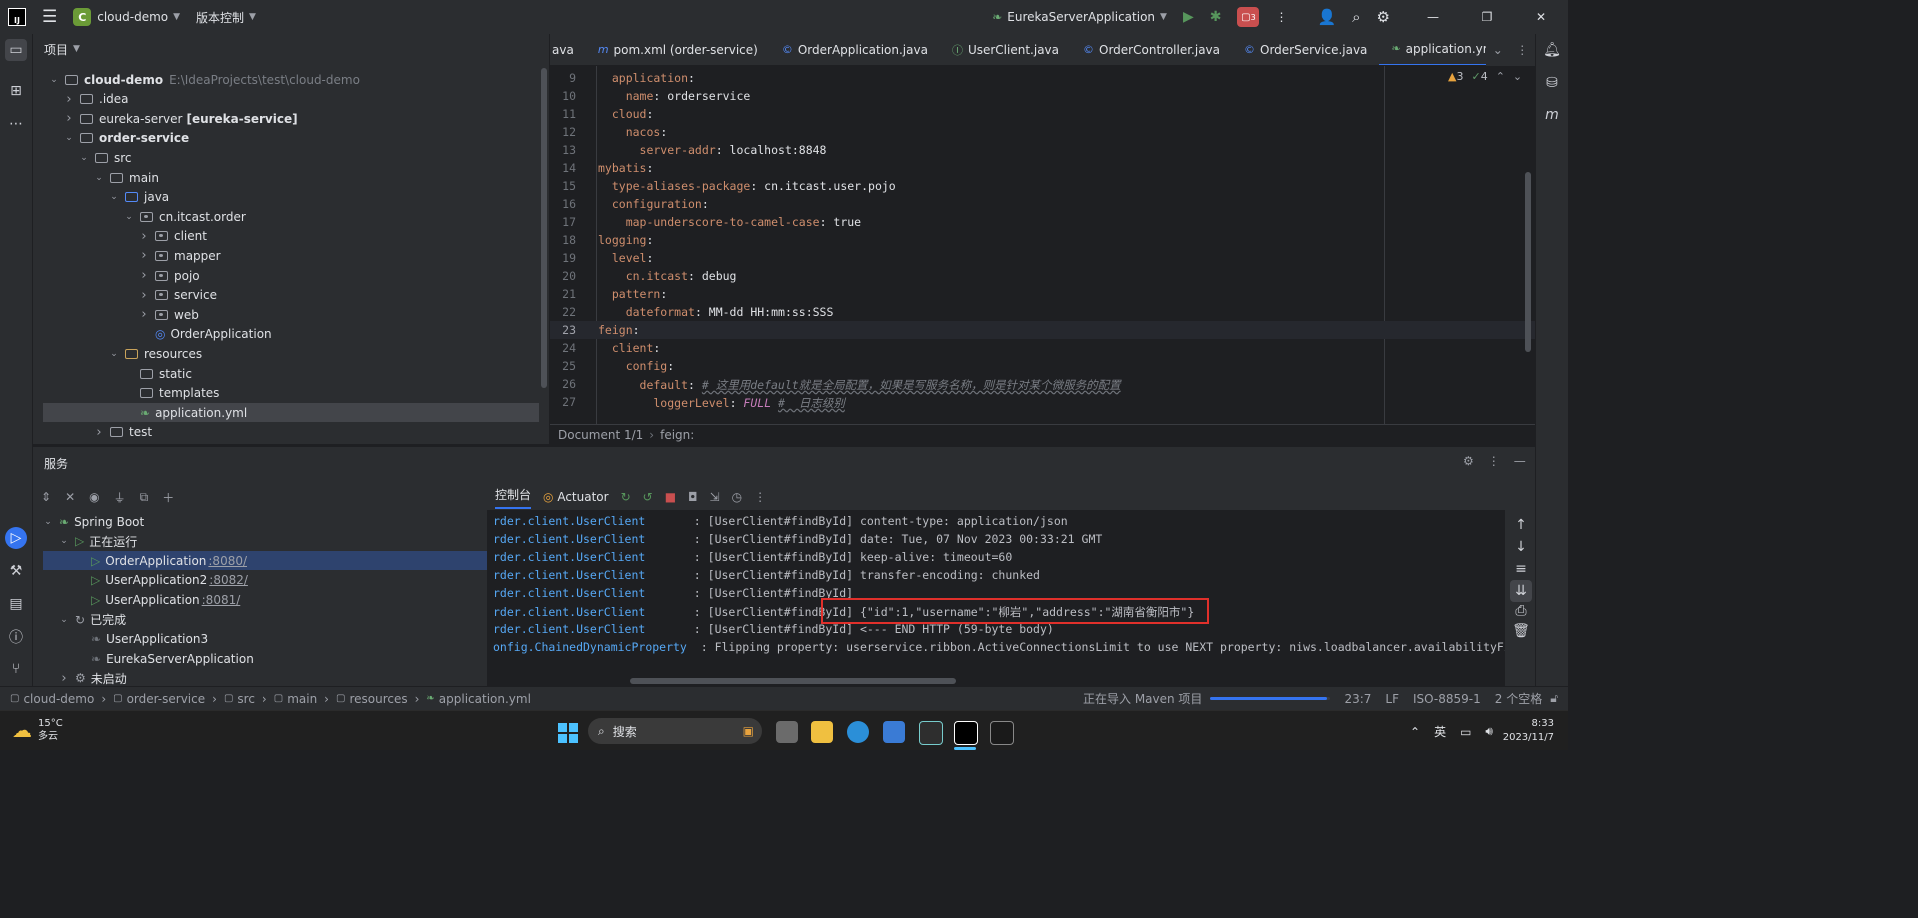 This screenshot has height=918, width=1918. I want to click on notifications-bell-icon: 🔔︎, so click(1552, 50).